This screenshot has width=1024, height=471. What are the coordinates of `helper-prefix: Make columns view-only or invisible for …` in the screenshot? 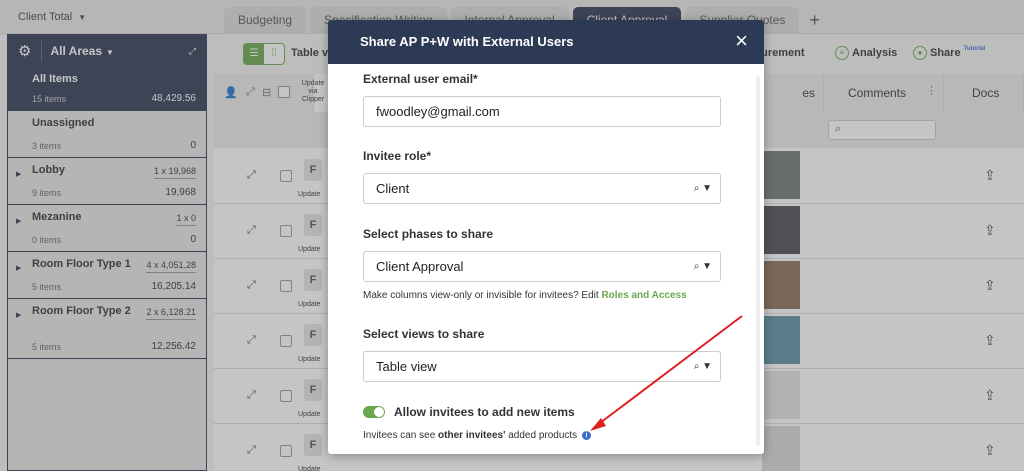 It's located at (482, 295).